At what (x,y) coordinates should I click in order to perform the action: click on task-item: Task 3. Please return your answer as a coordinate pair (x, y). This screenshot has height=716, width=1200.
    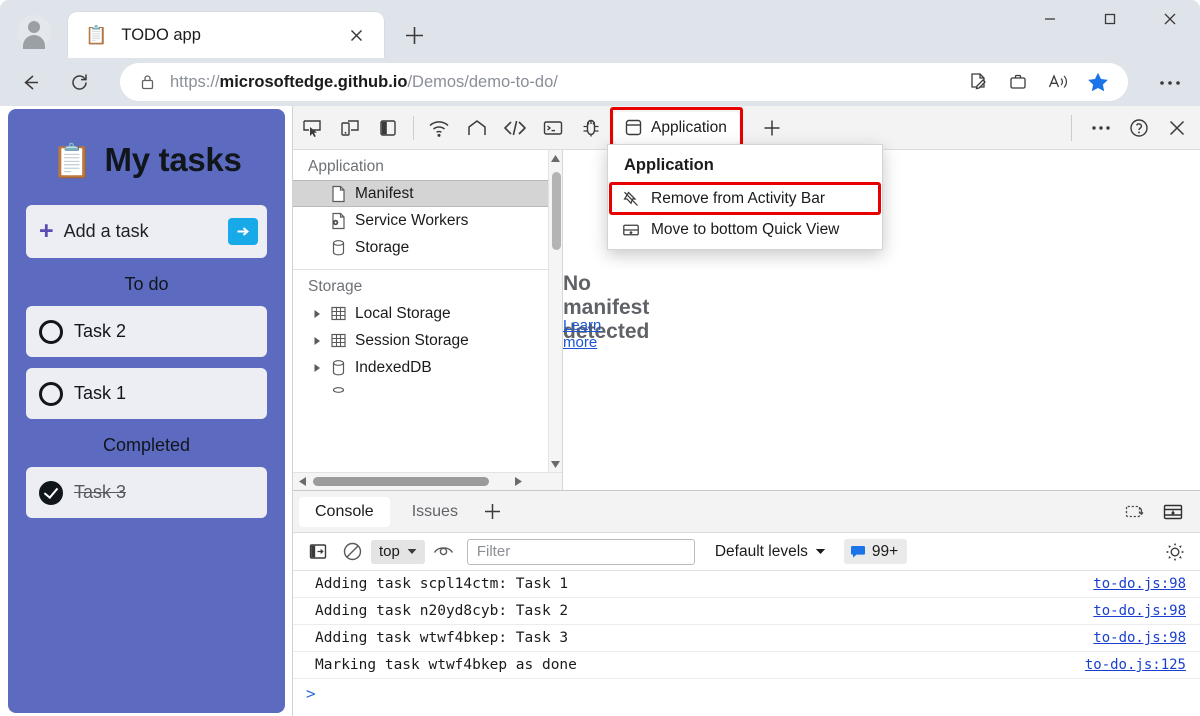
    Looking at the image, I should click on (146, 492).